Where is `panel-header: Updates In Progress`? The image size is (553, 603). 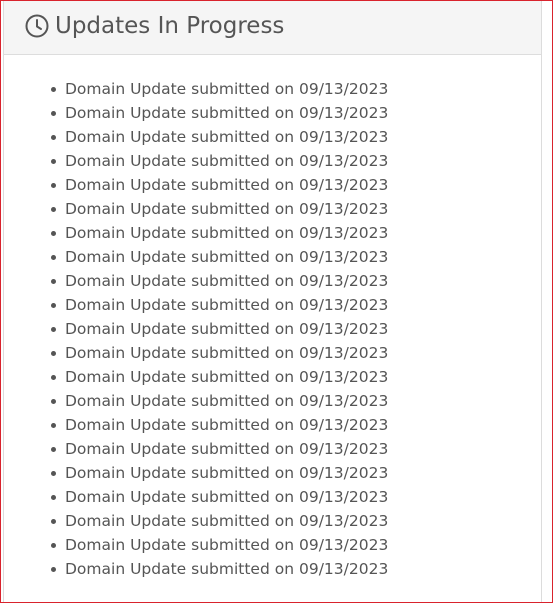 panel-header: Updates In Progress is located at coordinates (272, 28).